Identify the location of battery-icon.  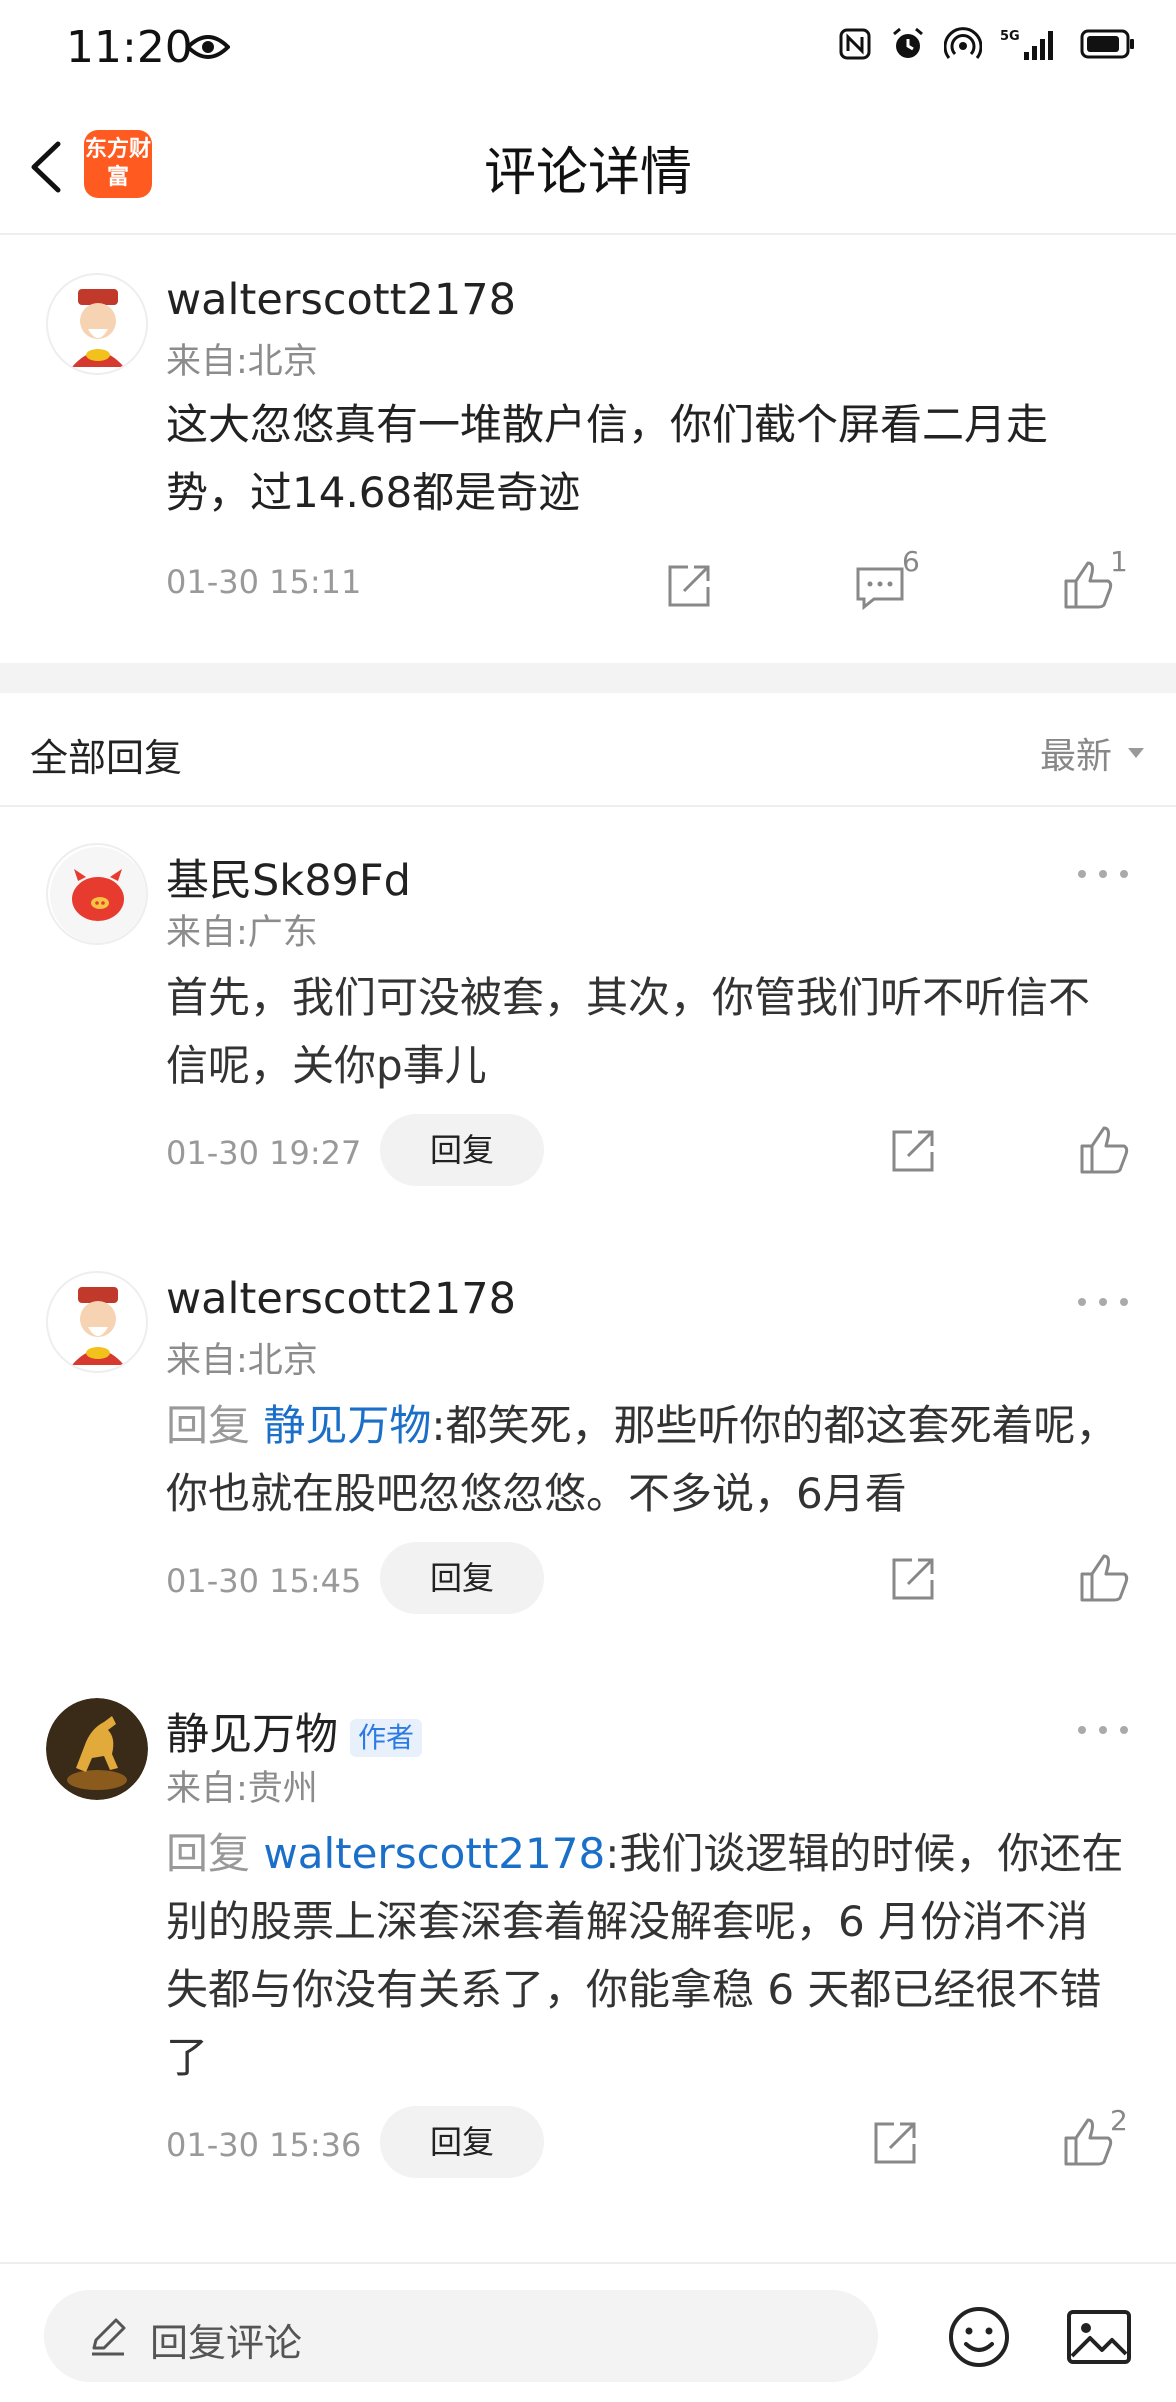
(1107, 44).